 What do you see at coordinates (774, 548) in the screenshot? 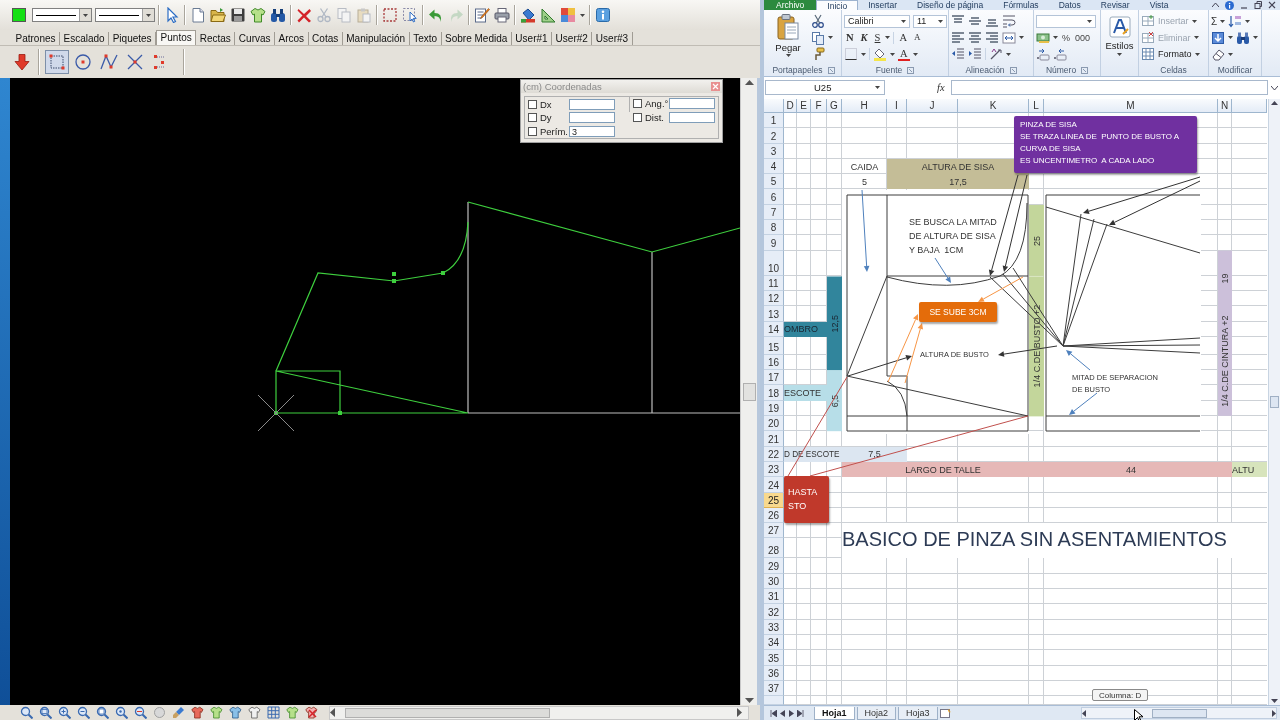
I see `row-header: 28` at bounding box center [774, 548].